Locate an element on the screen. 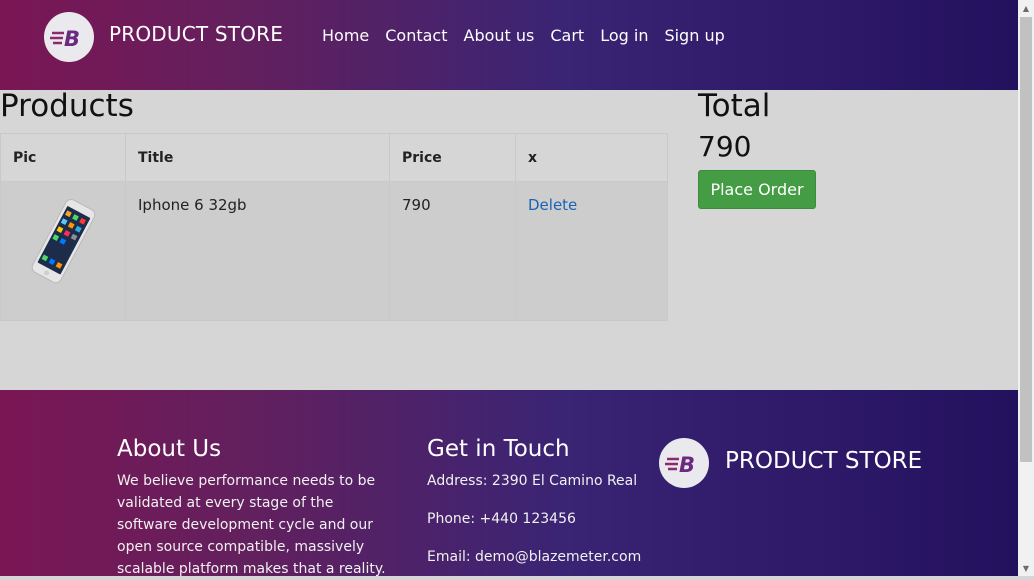  get-in-touch-heading: Get in Touch is located at coordinates (498, 449).